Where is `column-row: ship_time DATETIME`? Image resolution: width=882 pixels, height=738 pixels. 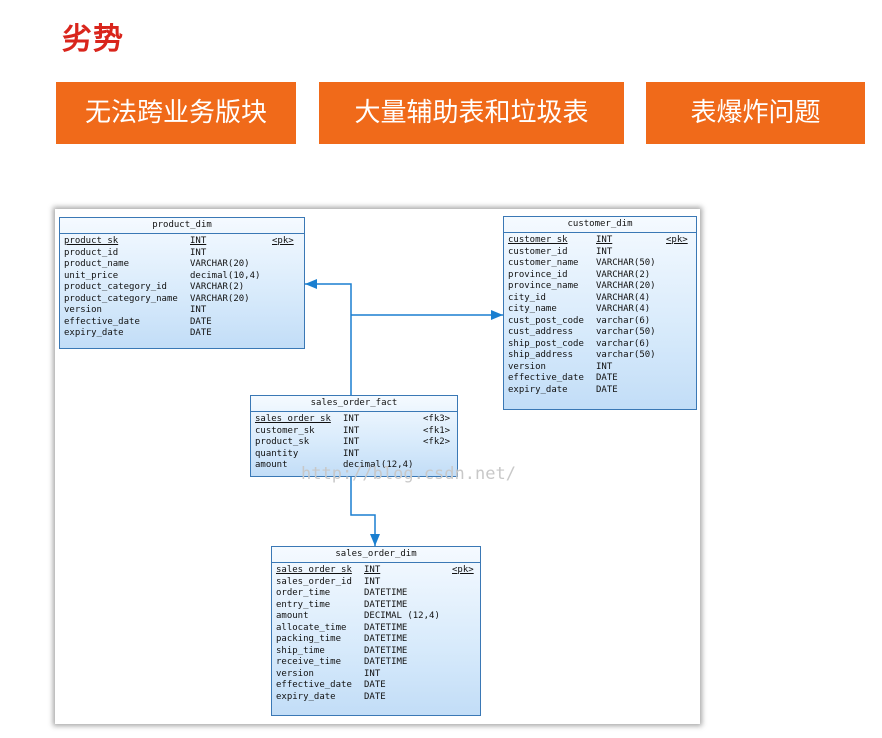 column-row: ship_time DATETIME is located at coordinates (376, 652).